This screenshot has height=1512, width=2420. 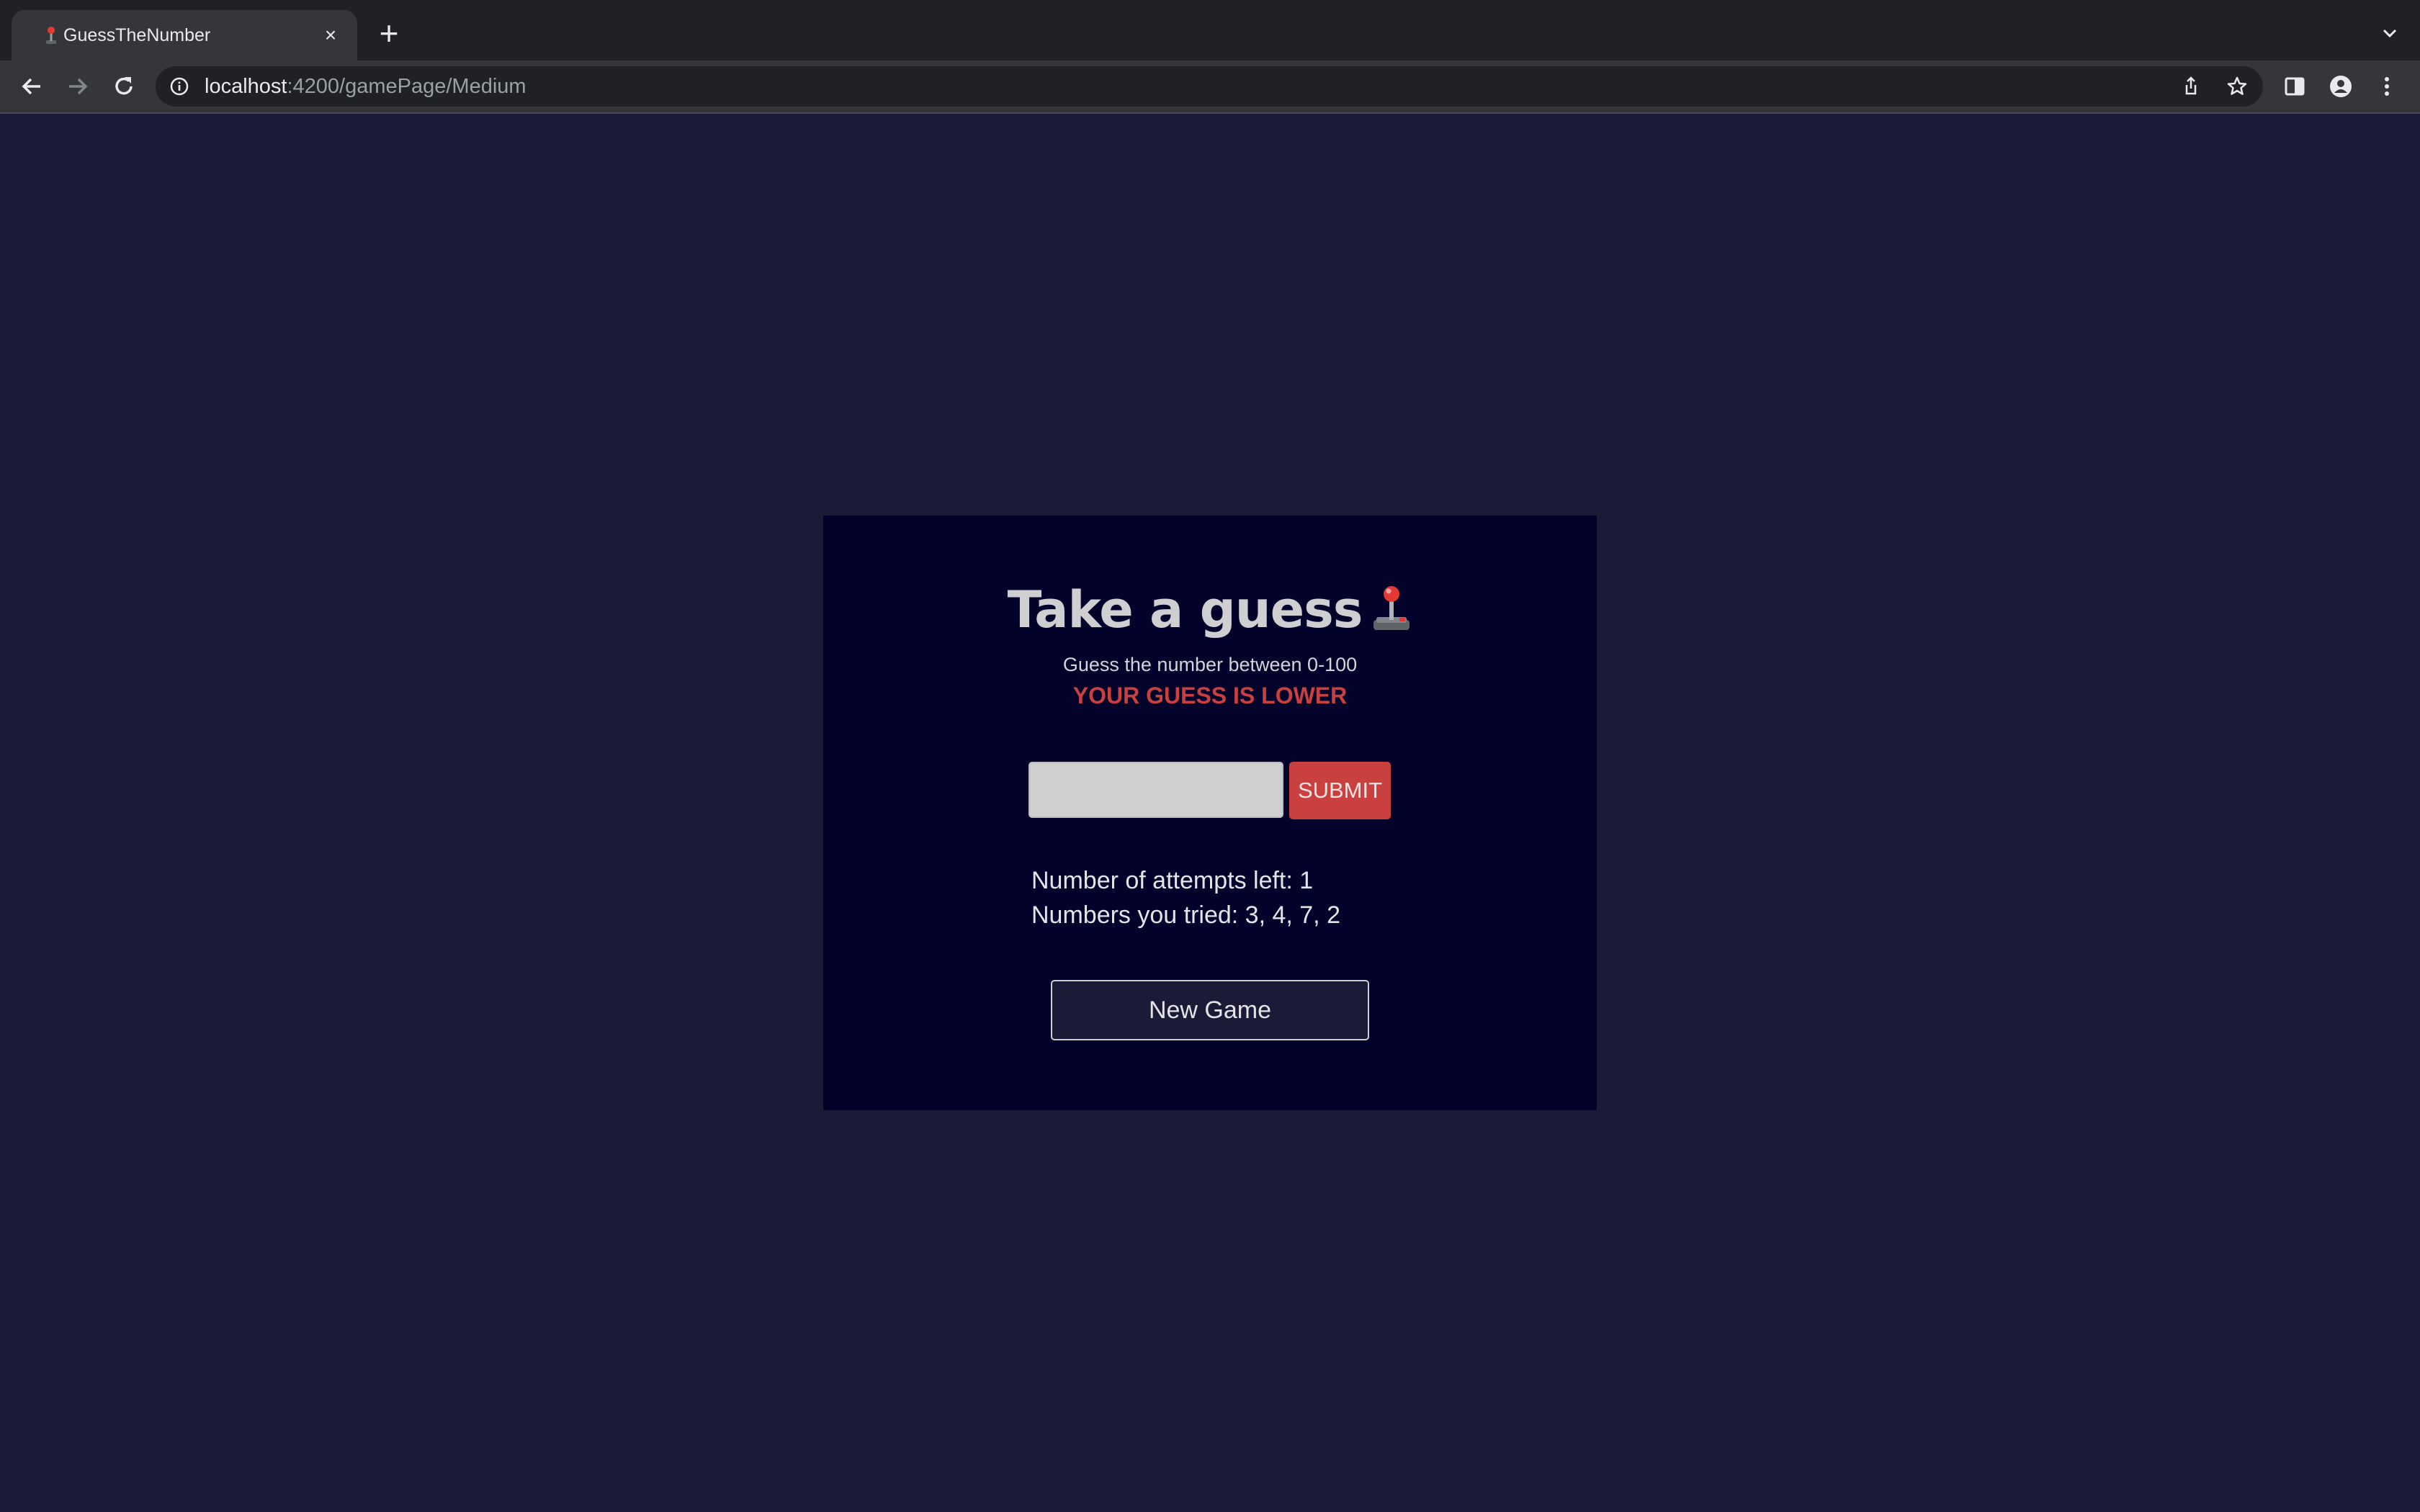 What do you see at coordinates (1340, 790) in the screenshot?
I see `submit-button: SUBMIT` at bounding box center [1340, 790].